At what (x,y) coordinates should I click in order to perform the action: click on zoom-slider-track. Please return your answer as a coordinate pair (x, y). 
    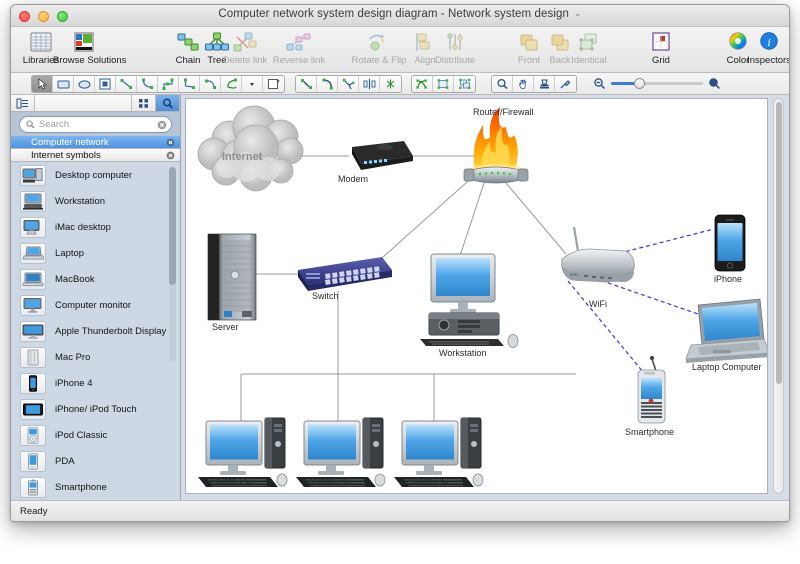
    Looking at the image, I should click on (657, 83).